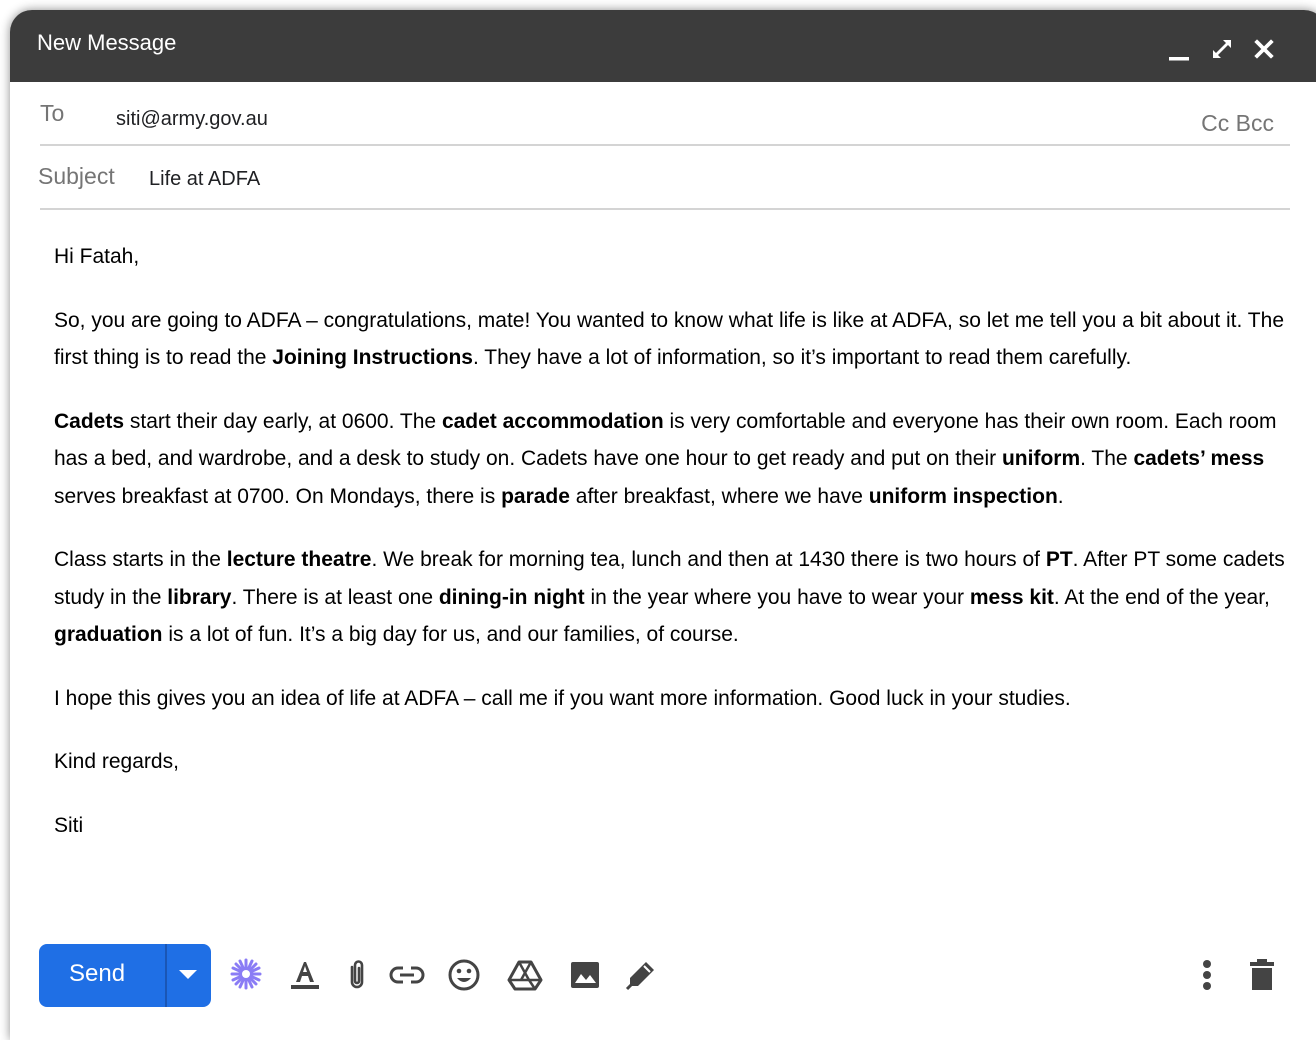 The width and height of the screenshot is (1316, 1040). What do you see at coordinates (204, 179) in the screenshot?
I see `subject-field: Life at ADFA` at bounding box center [204, 179].